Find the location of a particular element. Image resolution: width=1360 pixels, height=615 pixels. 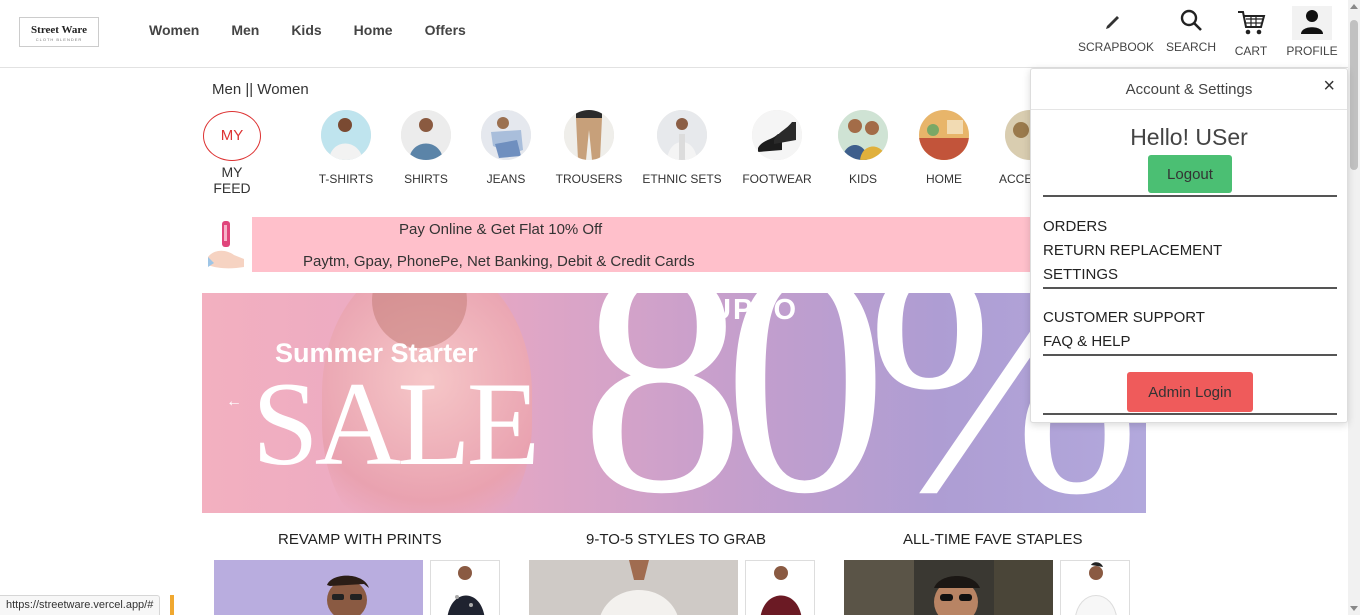

profile-button: PROFILE is located at coordinates (1312, 32).